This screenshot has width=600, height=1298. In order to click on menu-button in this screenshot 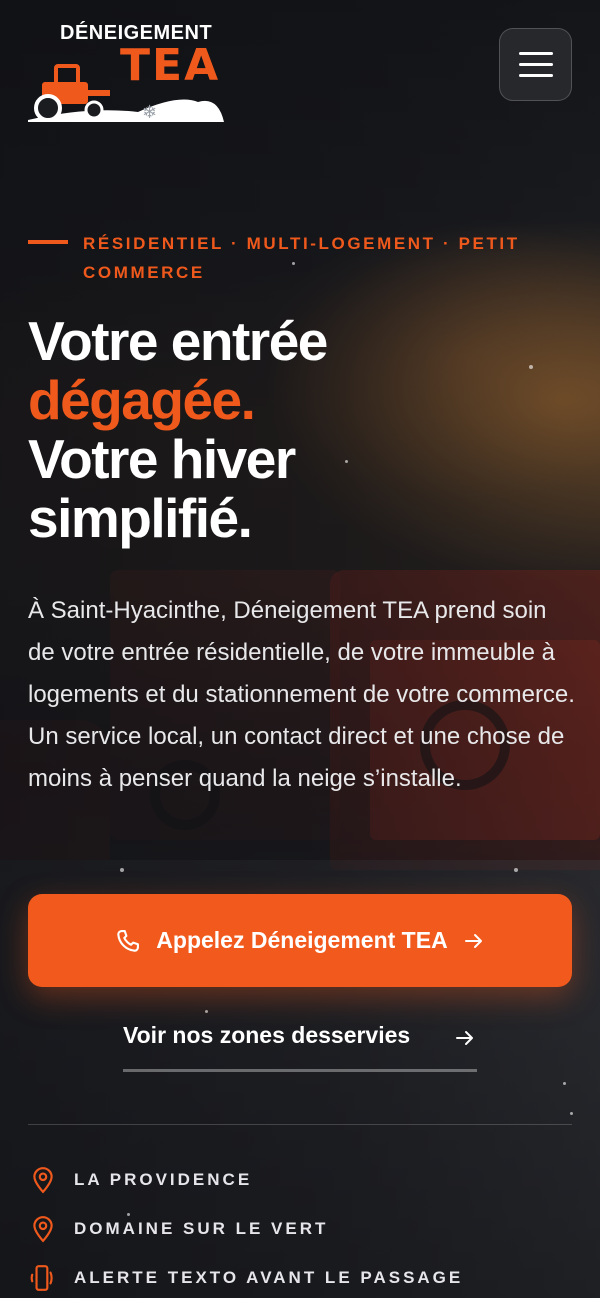, I will do `click(535, 64)`.